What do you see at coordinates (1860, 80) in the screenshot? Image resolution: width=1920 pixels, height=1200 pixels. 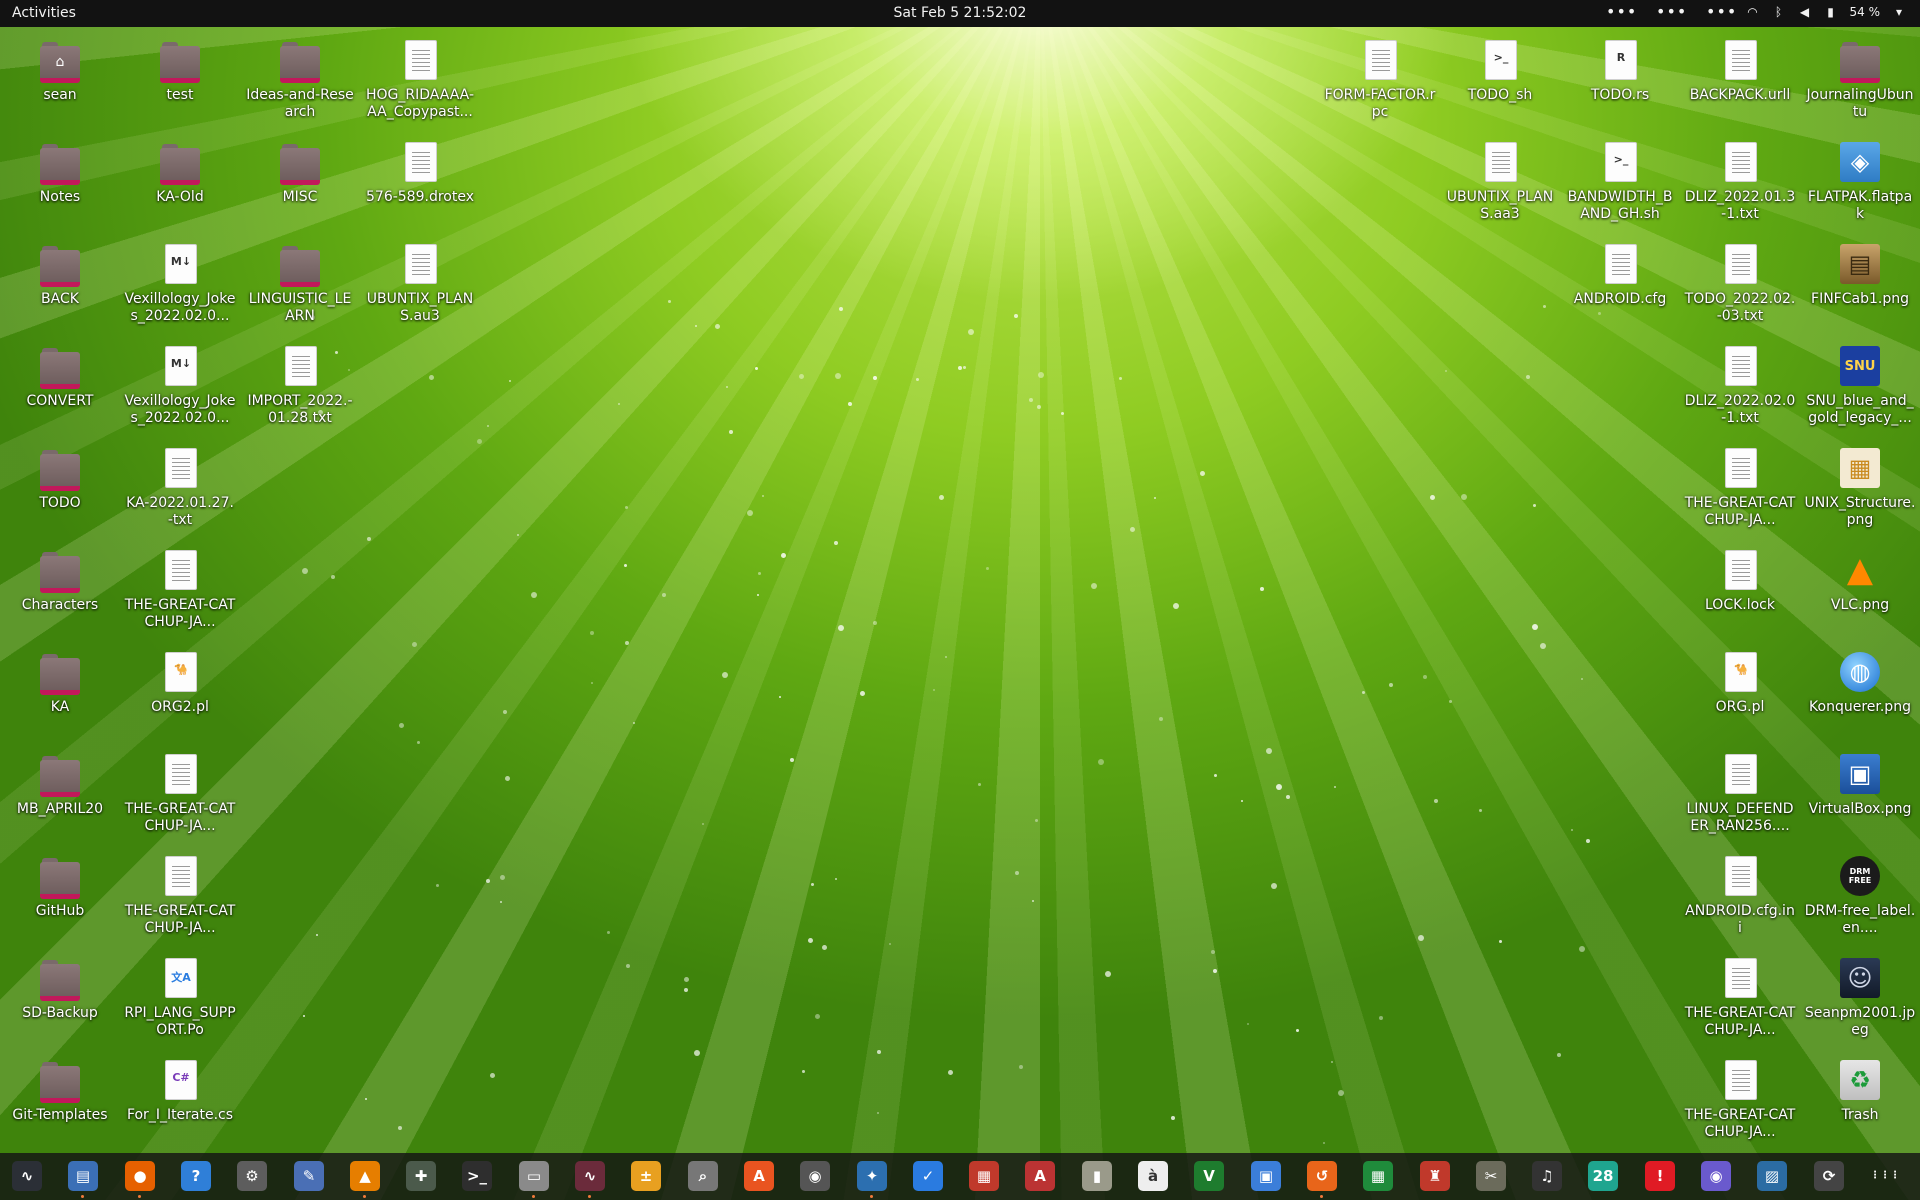 I see `desktop-icon-folder: JournalingUbuntu` at bounding box center [1860, 80].